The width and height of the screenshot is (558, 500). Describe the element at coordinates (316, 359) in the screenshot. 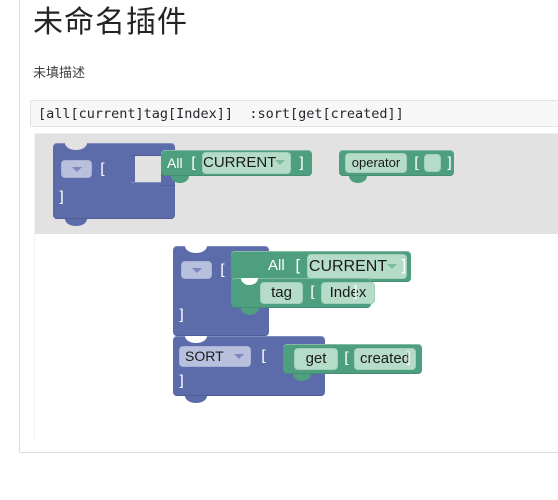

I see `ws-get-field: get` at that location.